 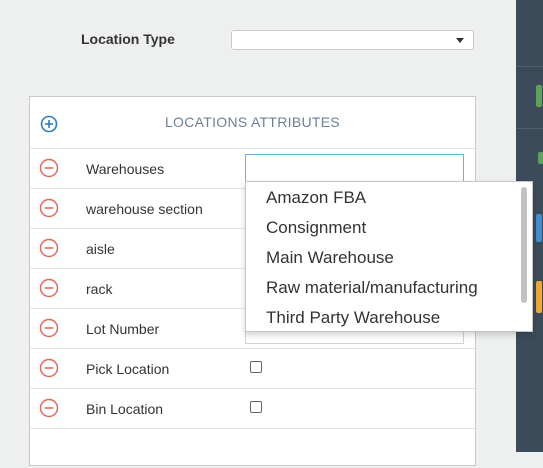 What do you see at coordinates (144, 209) in the screenshot?
I see `attribute-label: warehouse section` at bounding box center [144, 209].